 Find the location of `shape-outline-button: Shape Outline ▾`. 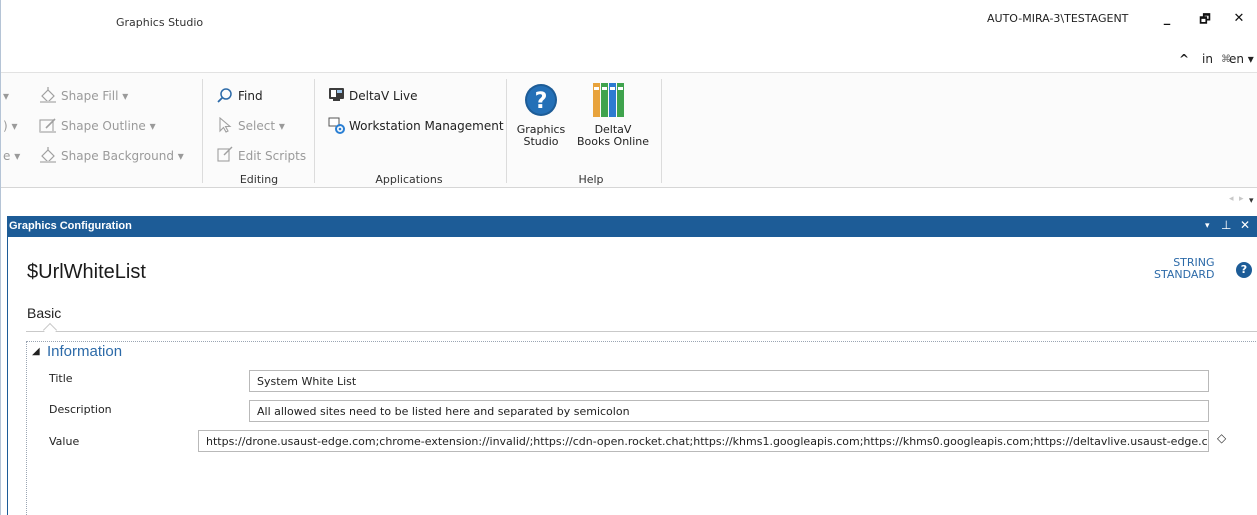

shape-outline-button: Shape Outline ▾ is located at coordinates (108, 126).